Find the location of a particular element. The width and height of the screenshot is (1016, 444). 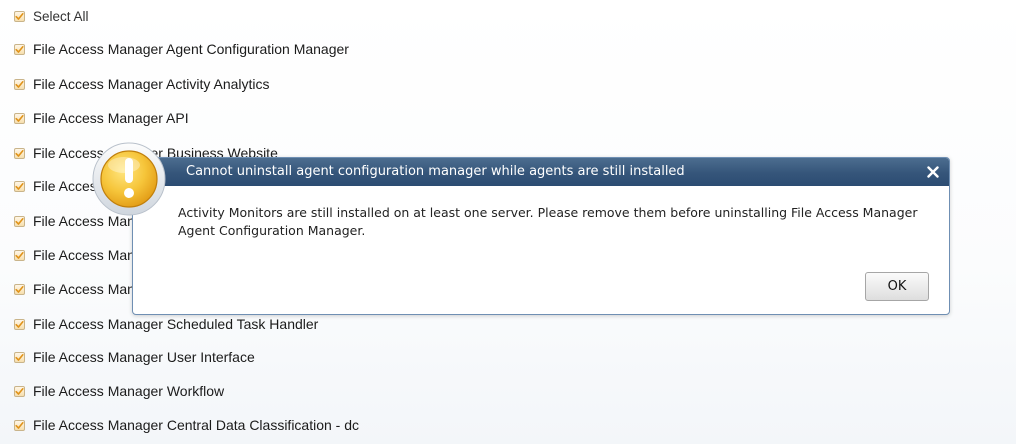

list-item: File Access Manager Workflow is located at coordinates (119, 391).